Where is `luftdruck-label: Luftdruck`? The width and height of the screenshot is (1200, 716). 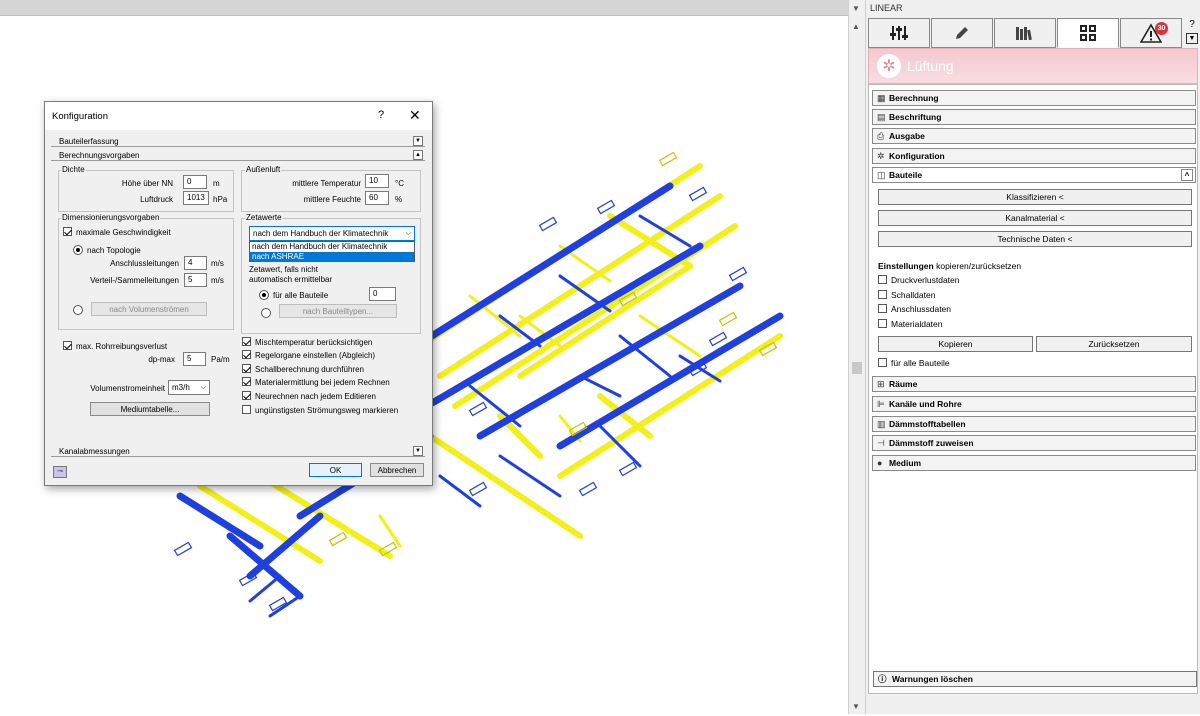 luftdruck-label: Luftdruck is located at coordinates (156, 199).